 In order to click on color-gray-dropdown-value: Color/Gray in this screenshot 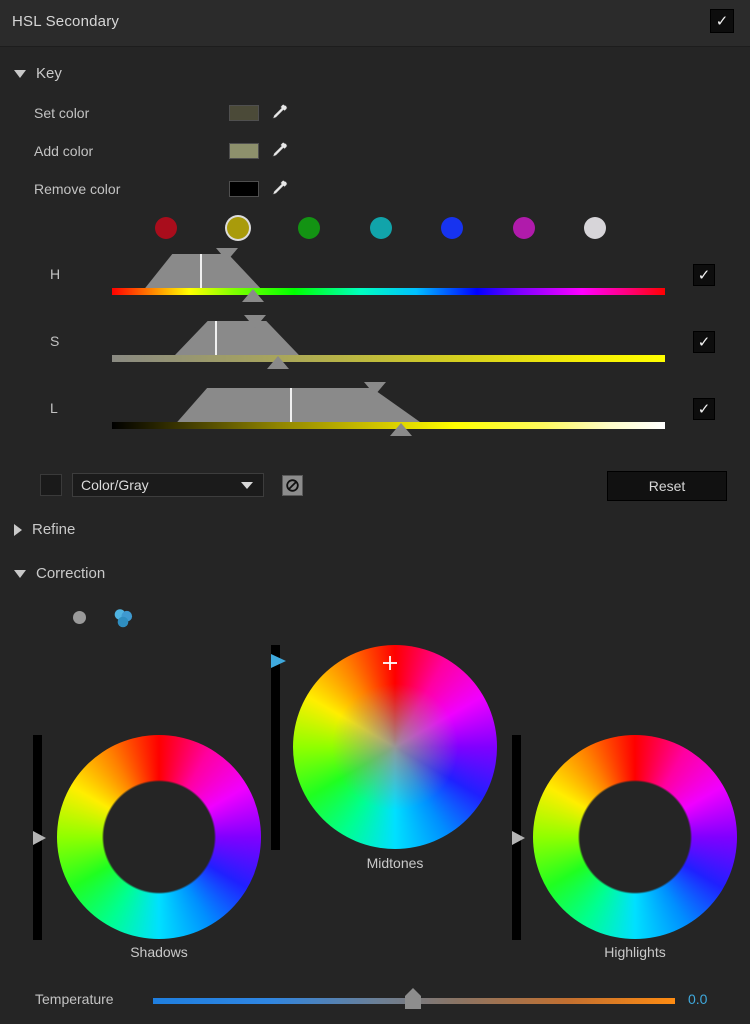, I will do `click(115, 485)`.